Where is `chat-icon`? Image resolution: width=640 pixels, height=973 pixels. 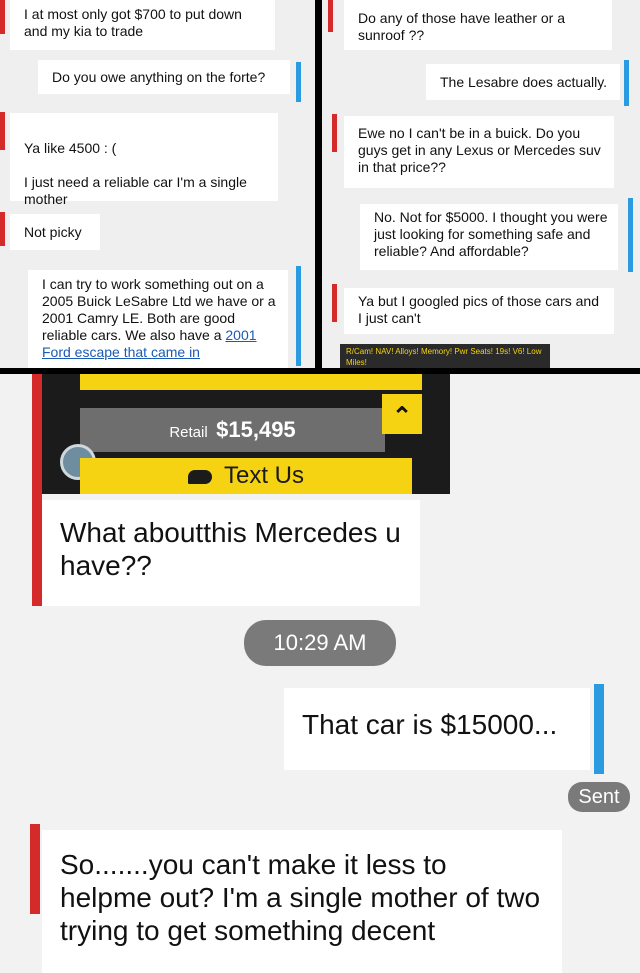
chat-icon is located at coordinates (199, 476).